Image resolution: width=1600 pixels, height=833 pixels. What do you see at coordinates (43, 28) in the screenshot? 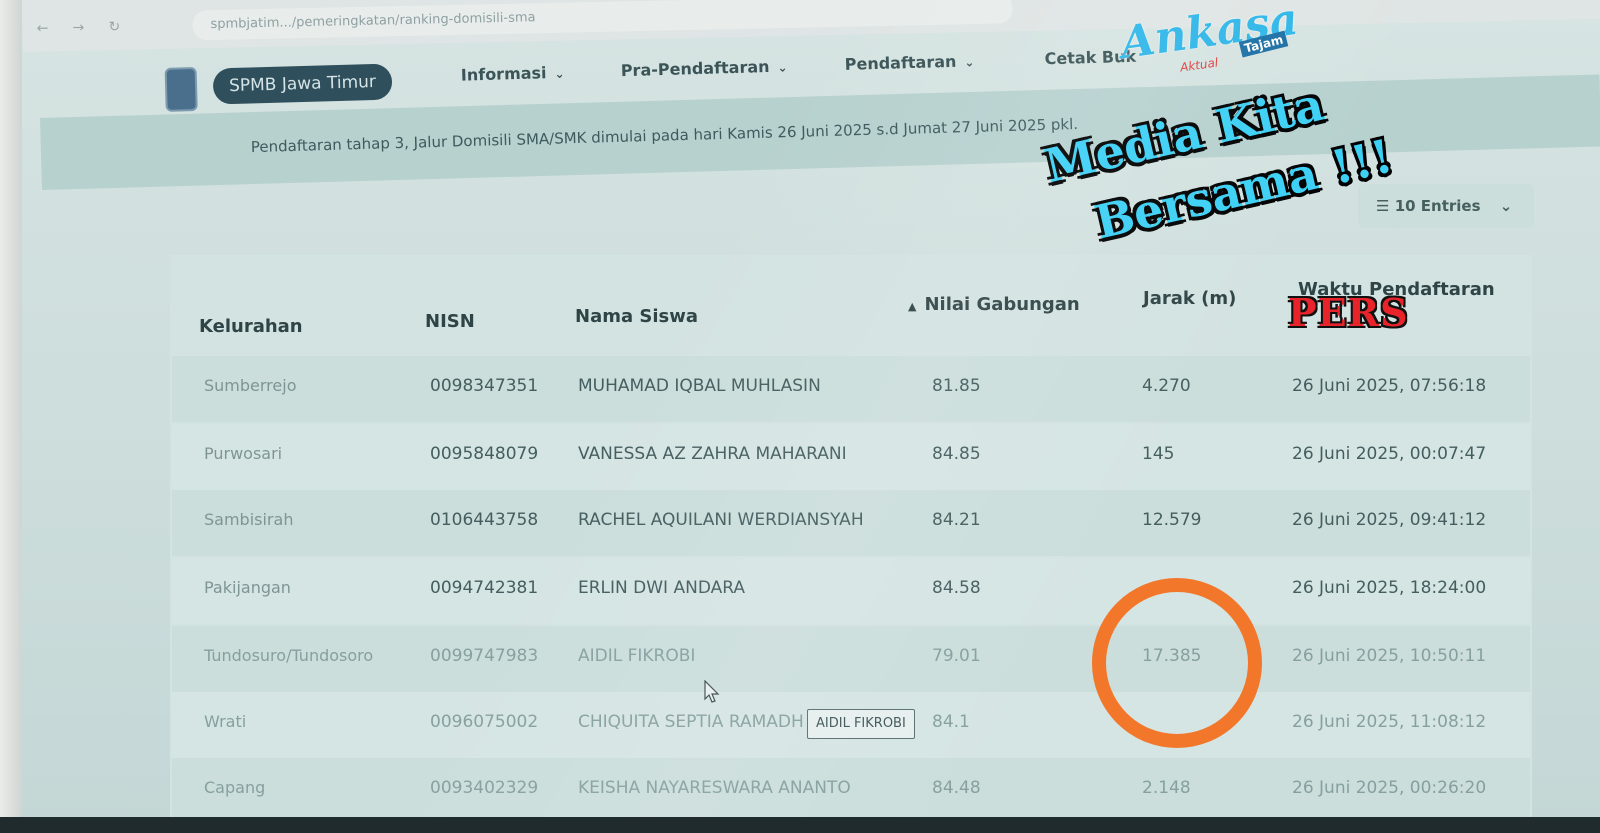
I see `arrow-left-icon: ←` at bounding box center [43, 28].